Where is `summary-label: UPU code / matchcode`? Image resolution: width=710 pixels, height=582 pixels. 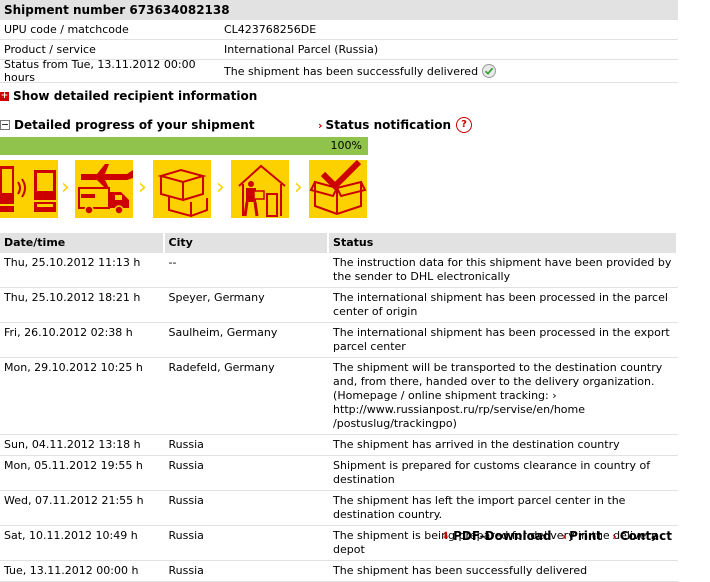 summary-label: UPU code / matchcode is located at coordinates (66, 29).